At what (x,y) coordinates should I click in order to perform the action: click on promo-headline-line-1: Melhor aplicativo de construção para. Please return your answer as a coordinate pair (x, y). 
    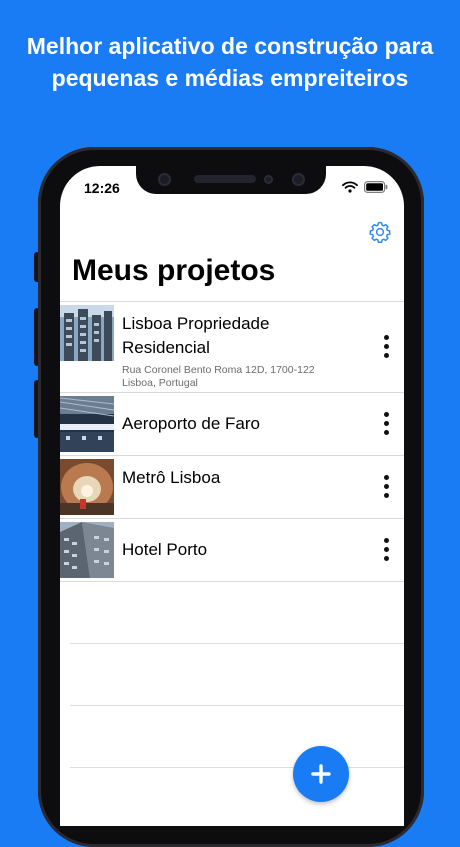
    Looking at the image, I should click on (230, 46).